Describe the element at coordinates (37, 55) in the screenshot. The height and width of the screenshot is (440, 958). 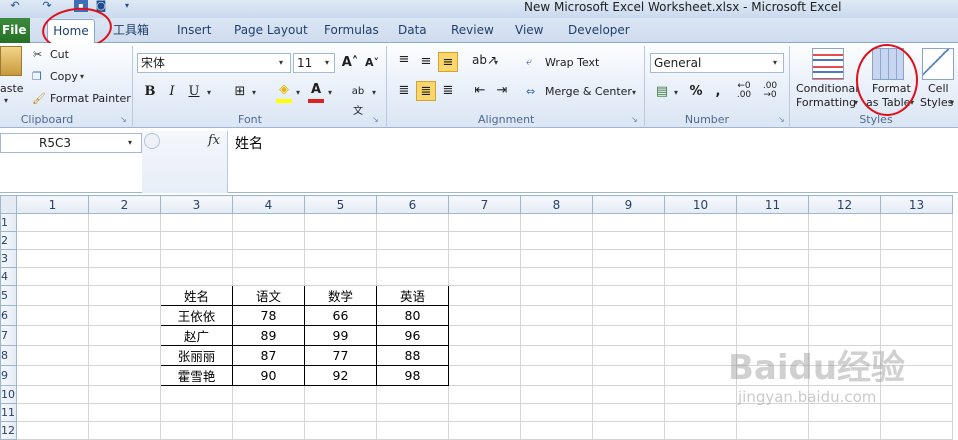
I see `scissors-icon: ✂` at that location.